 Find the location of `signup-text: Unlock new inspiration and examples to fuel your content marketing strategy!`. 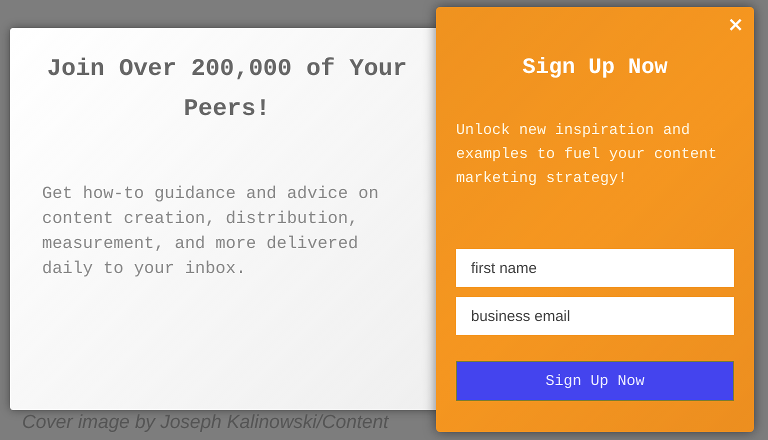

signup-text: Unlock new inspiration and examples to fuel your content marketing strategy! is located at coordinates (587, 155).